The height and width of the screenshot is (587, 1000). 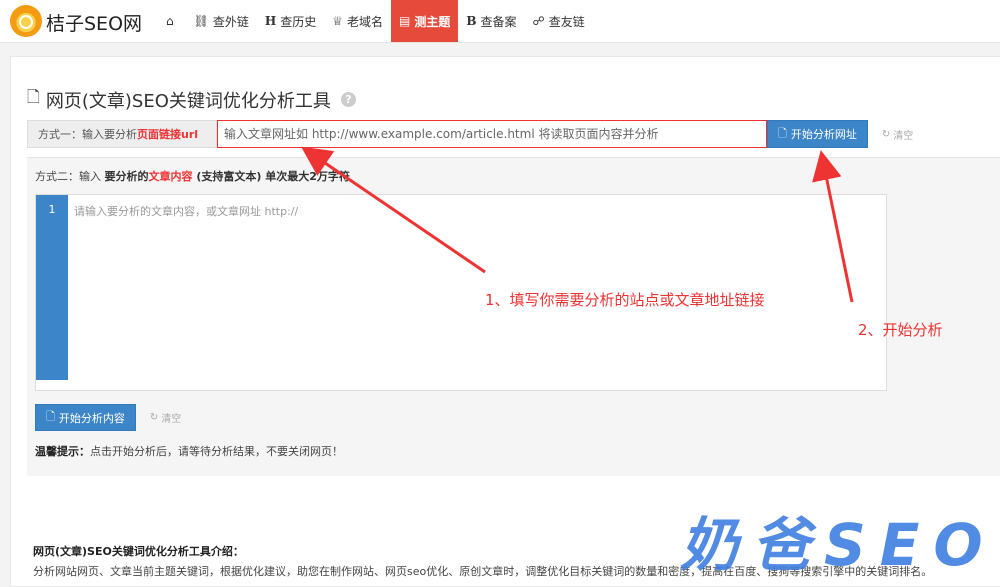 What do you see at coordinates (138, 551) in the screenshot?
I see `intro-title: 网页(文章)SEO关键词优化分析工具介绍：` at bounding box center [138, 551].